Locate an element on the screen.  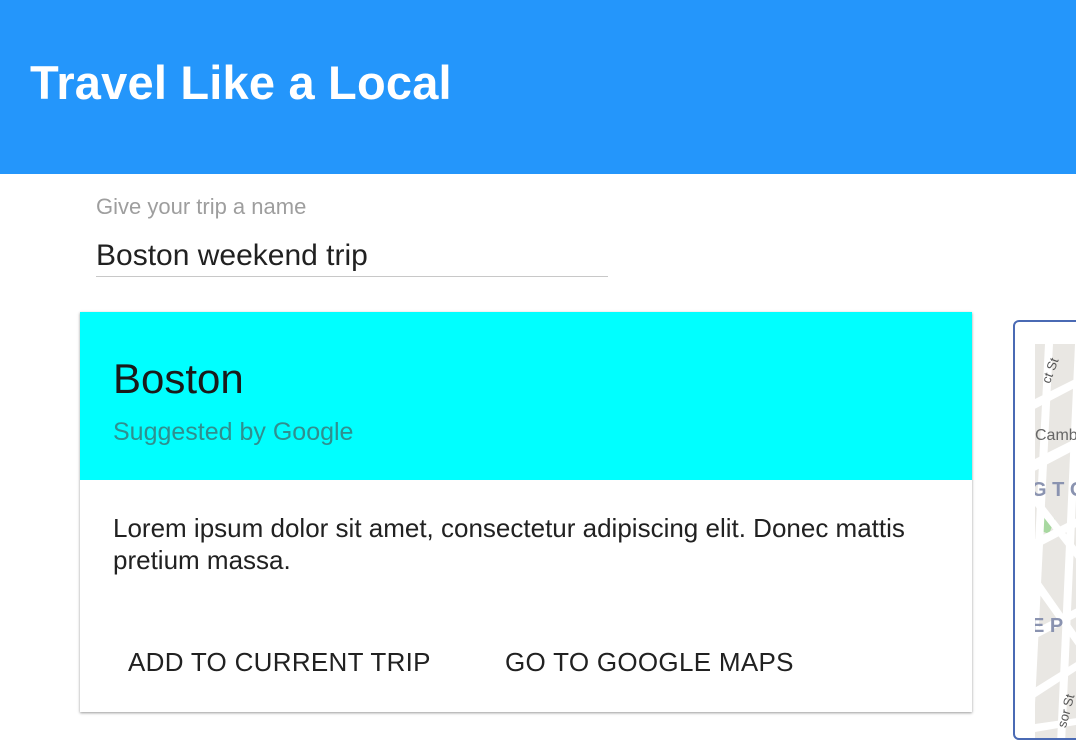
trip-name-field: Give your trip a name is located at coordinates (352, 238).